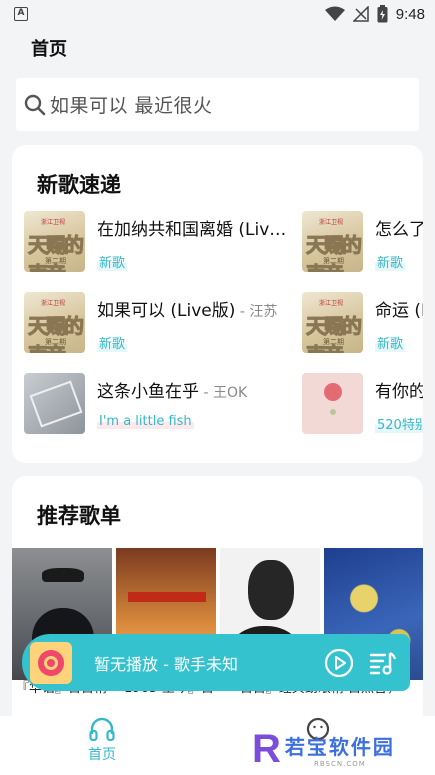 The height and width of the screenshot is (775, 435). What do you see at coordinates (145, 421) in the screenshot?
I see `song-tag: I'm a little fish` at bounding box center [145, 421].